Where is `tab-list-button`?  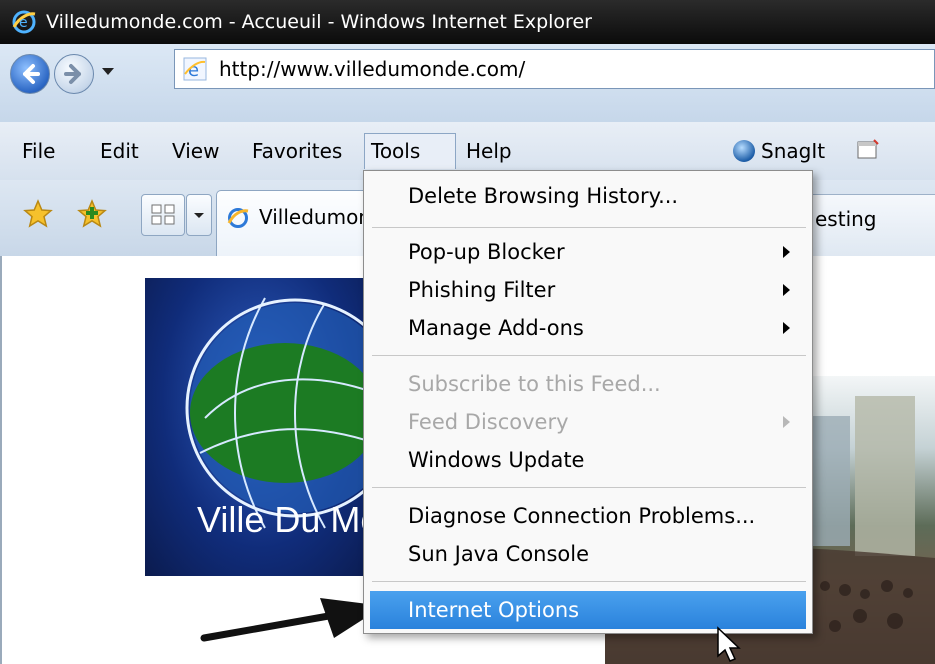 tab-list-button is located at coordinates (199, 215).